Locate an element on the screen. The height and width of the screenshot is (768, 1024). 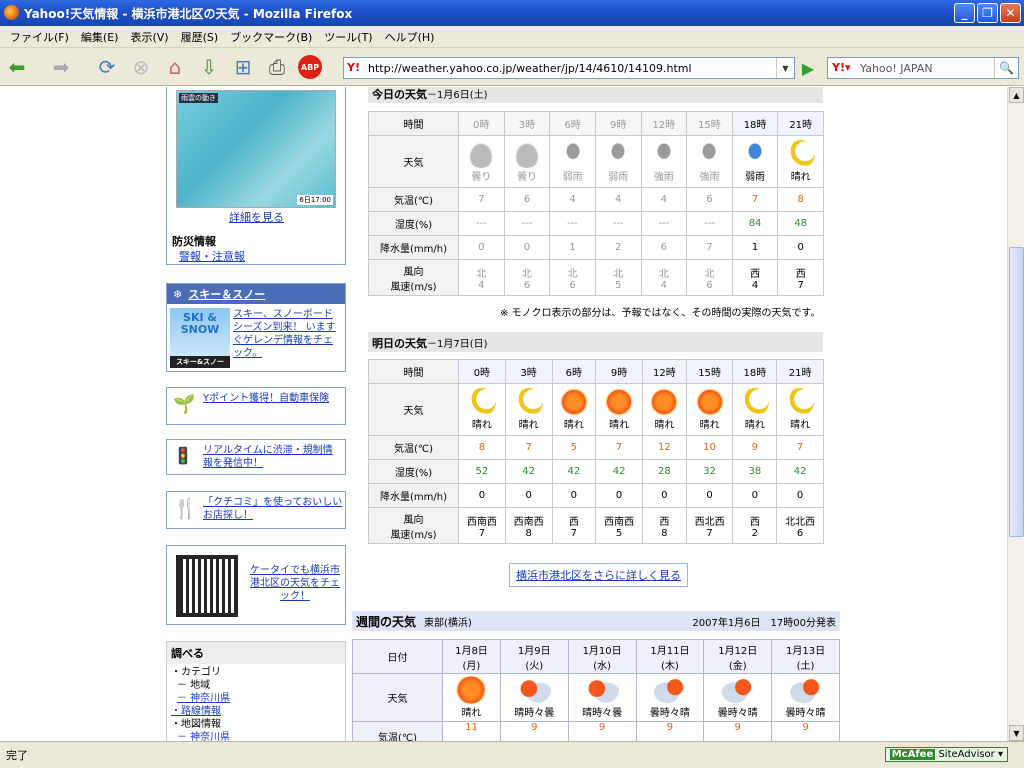
kuchikomi-link: 「クチコミ」を使っておいしいお店探し！ is located at coordinates (273, 509).